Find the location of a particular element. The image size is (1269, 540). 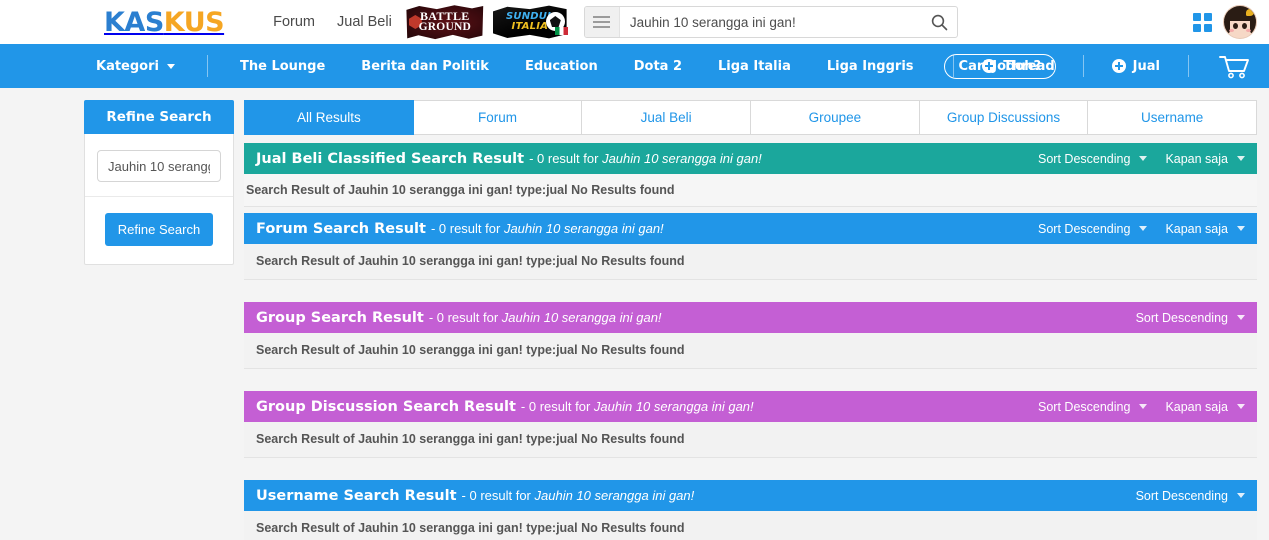

nav-divider is located at coordinates (207, 66).